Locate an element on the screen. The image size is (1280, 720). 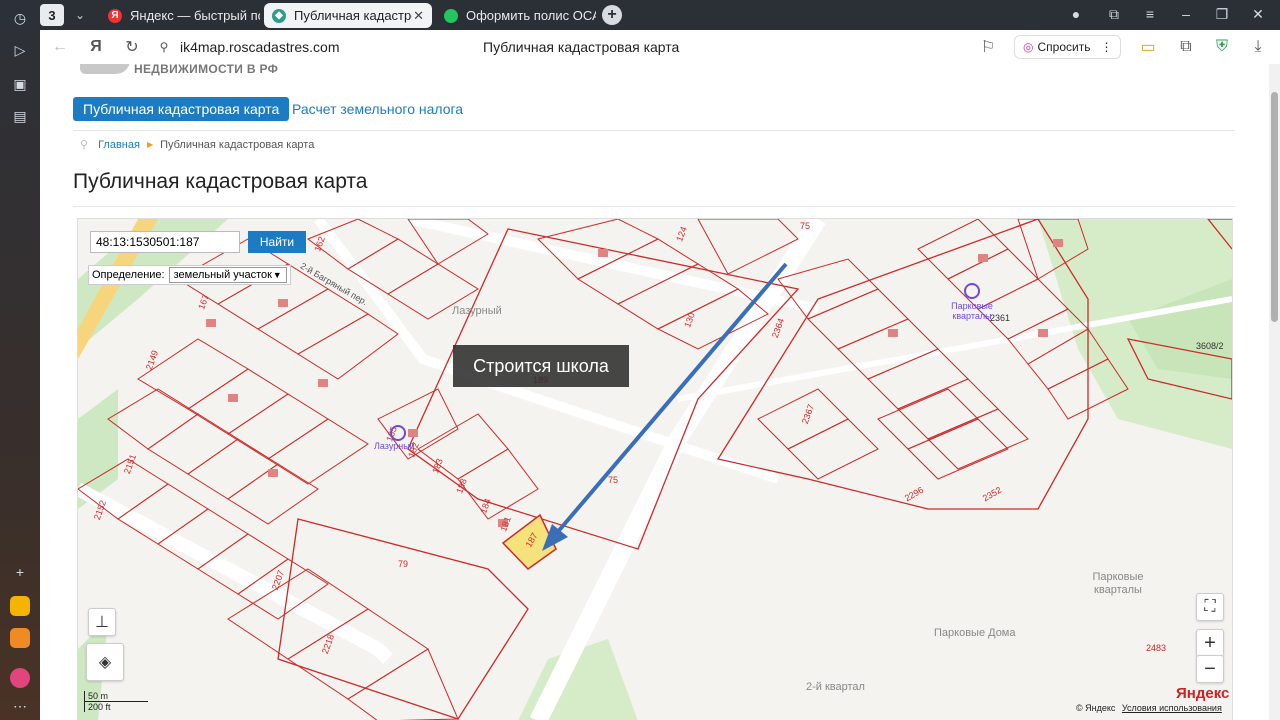
scale-feet: 200 ft is located at coordinates (116, 706).